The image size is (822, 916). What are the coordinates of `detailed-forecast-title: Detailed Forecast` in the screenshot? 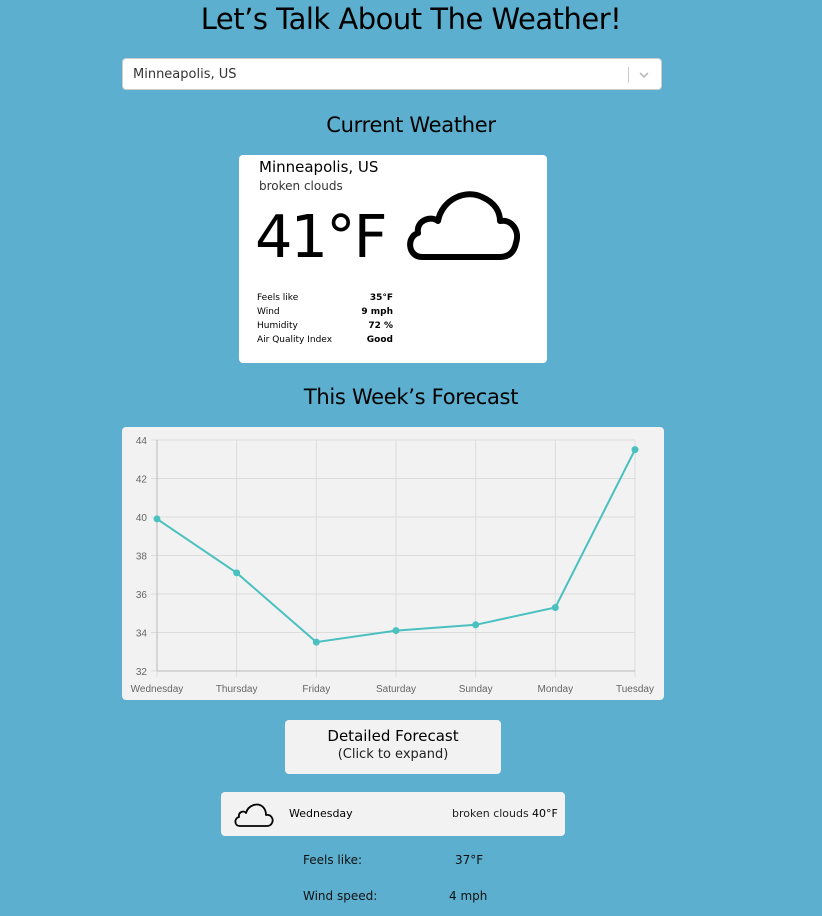 It's located at (393, 736).